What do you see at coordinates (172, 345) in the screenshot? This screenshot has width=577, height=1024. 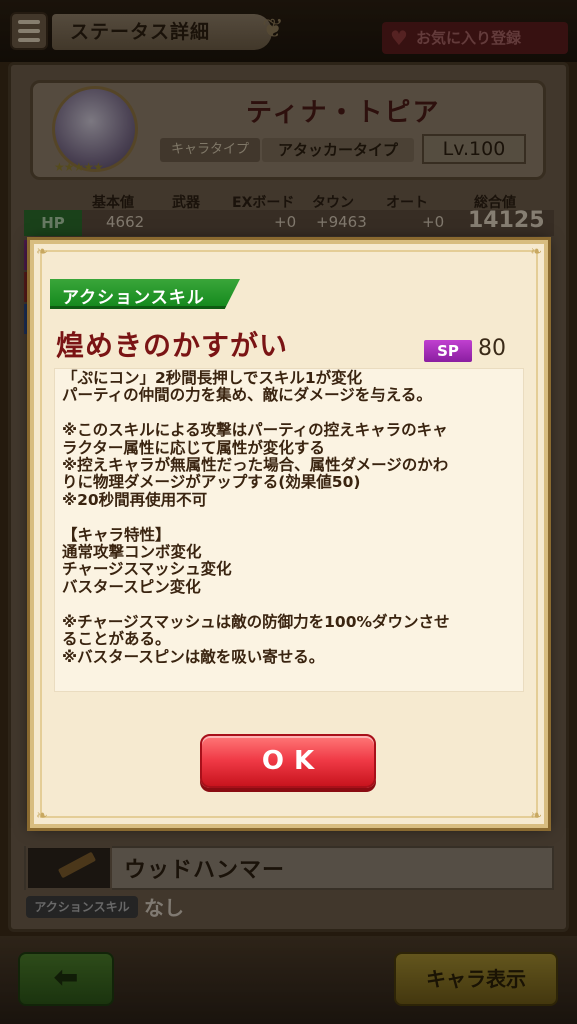 I see `skill-name: 煌めきのかすがい` at bounding box center [172, 345].